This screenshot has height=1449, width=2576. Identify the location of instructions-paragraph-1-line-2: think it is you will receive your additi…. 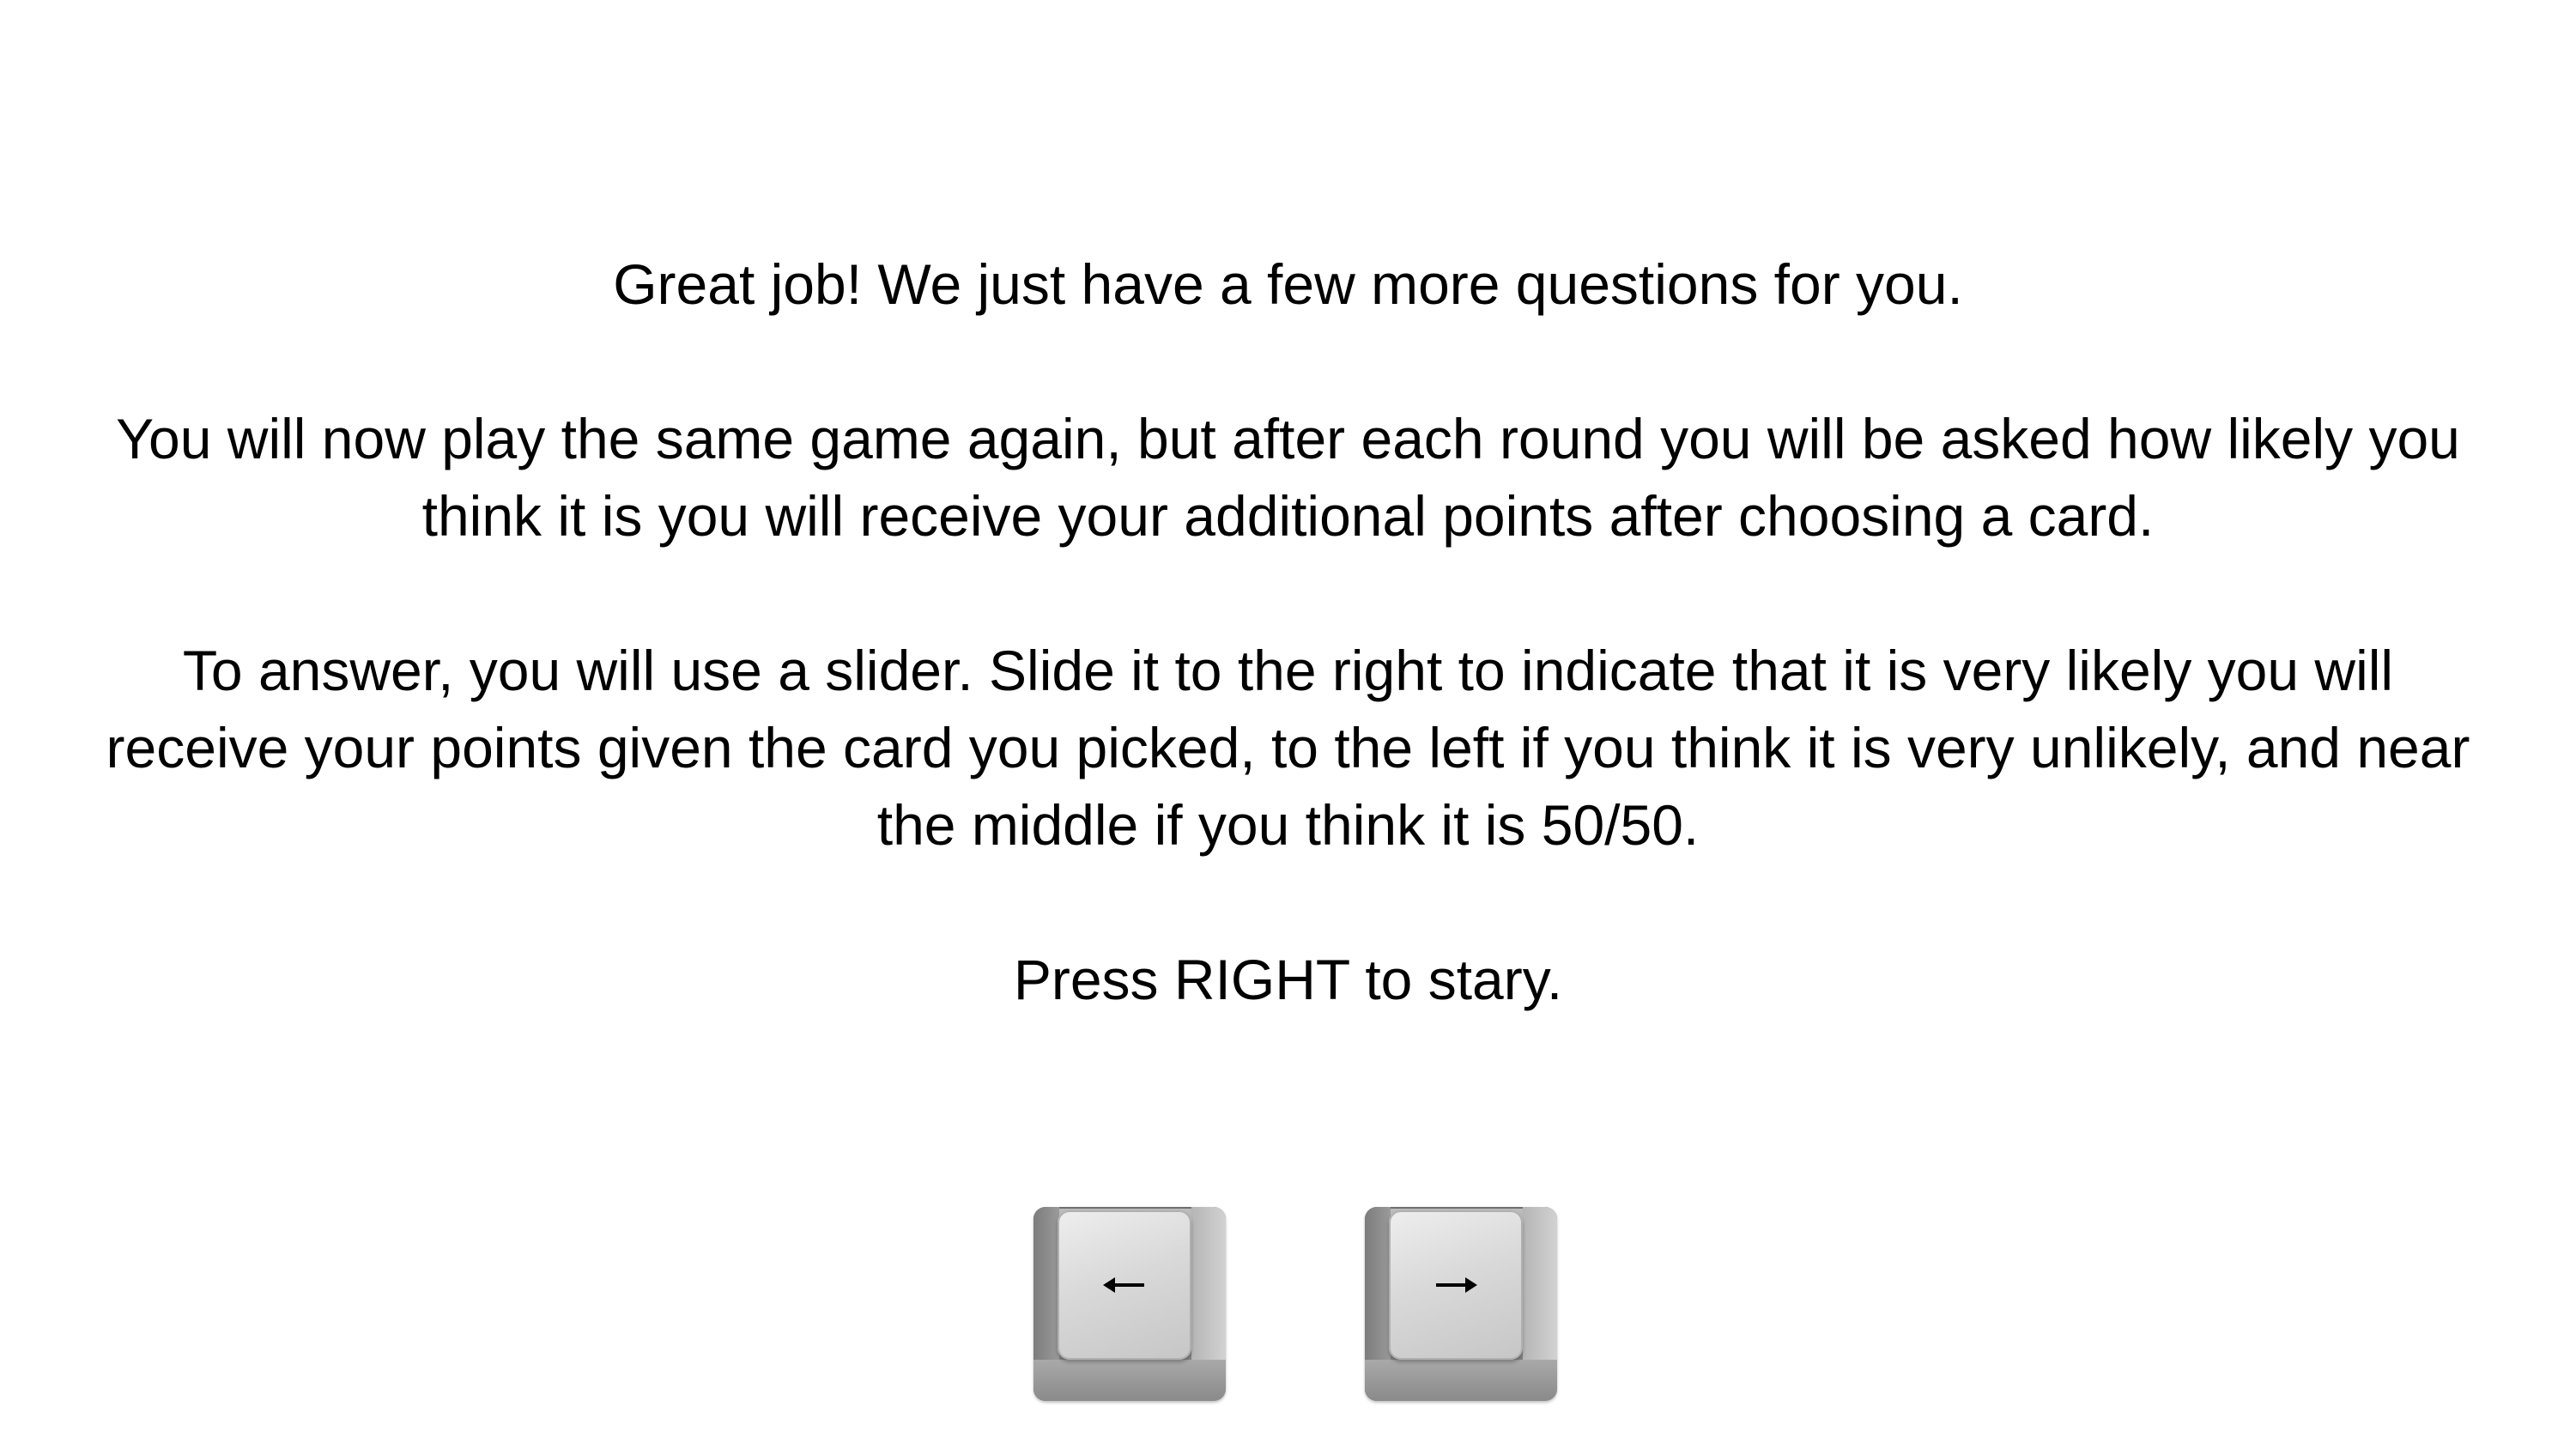
(1288, 516).